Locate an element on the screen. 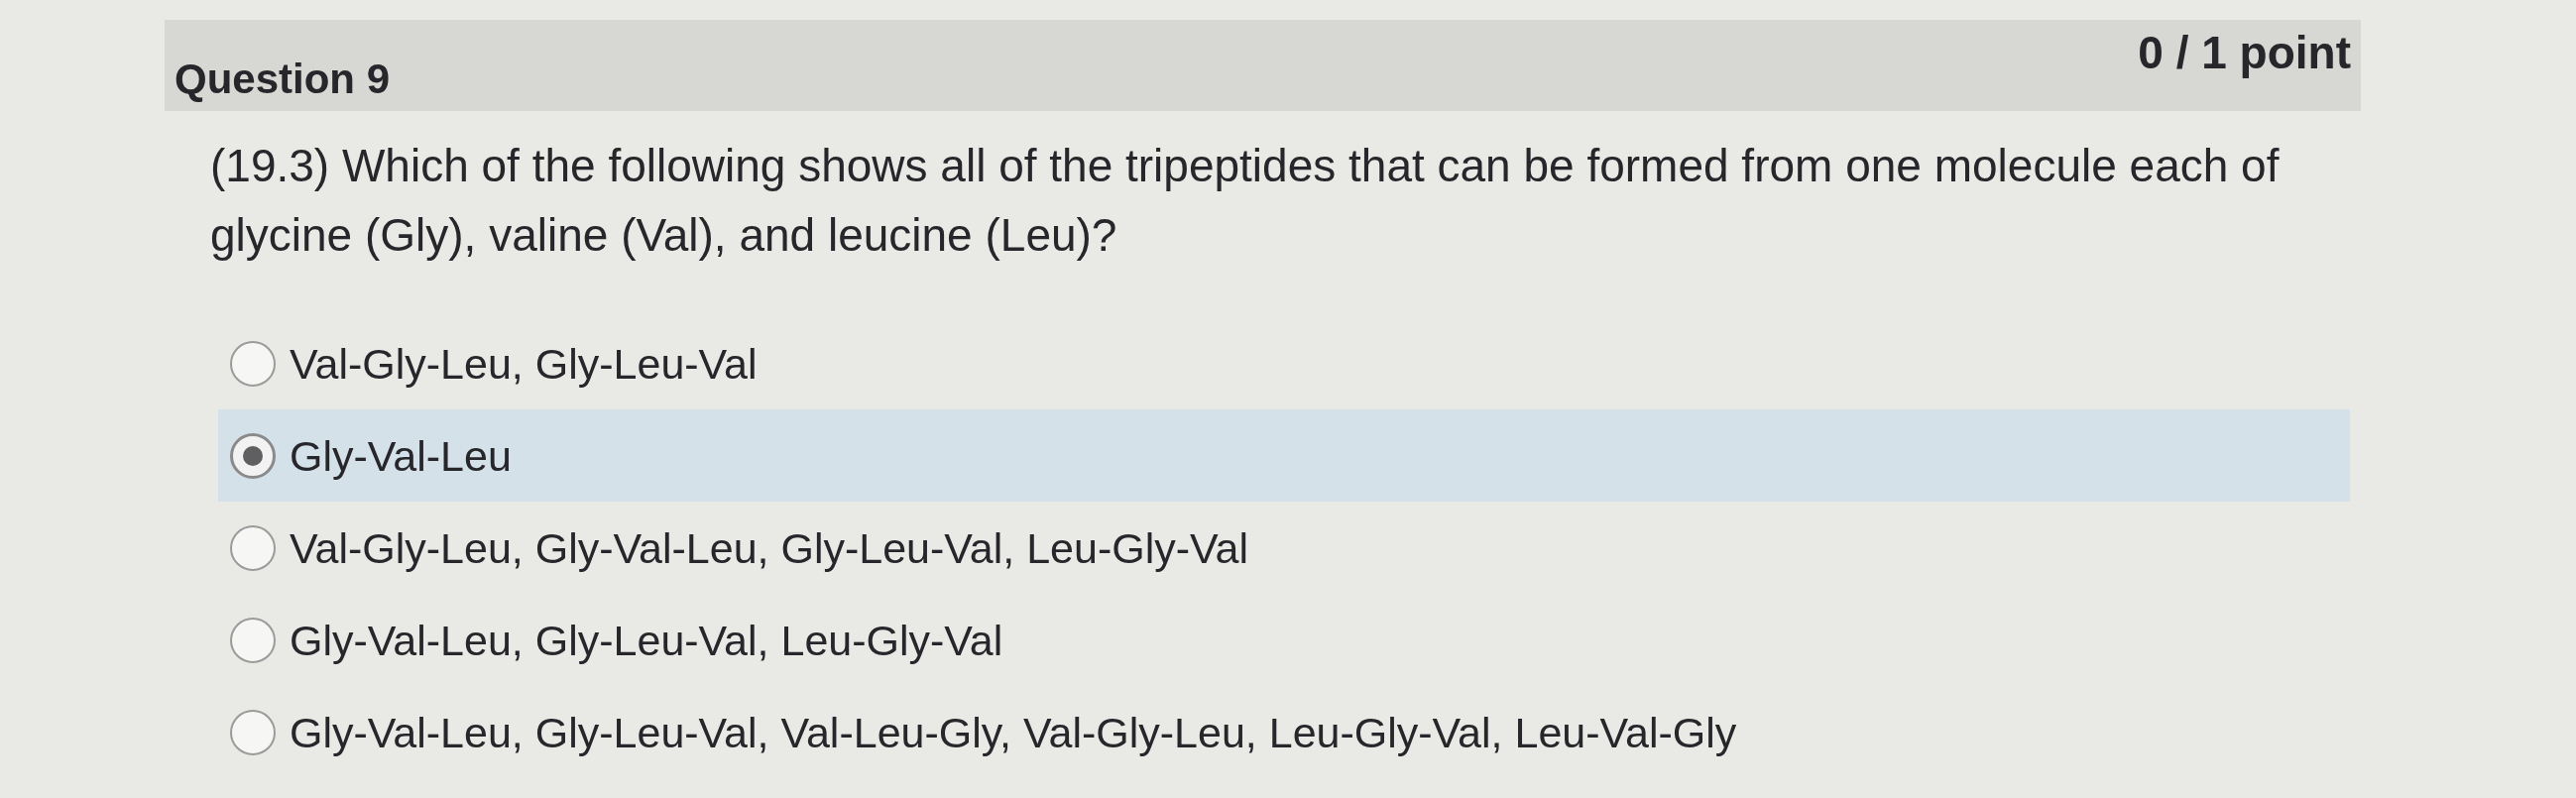 This screenshot has height=798, width=2576. question-text: (19.3) Which of the following shows all of the tripeptides that can be formed from one molecule each of glycine (Gly), valine (Val), and leucine (Leu)? is located at coordinates (1246, 201).